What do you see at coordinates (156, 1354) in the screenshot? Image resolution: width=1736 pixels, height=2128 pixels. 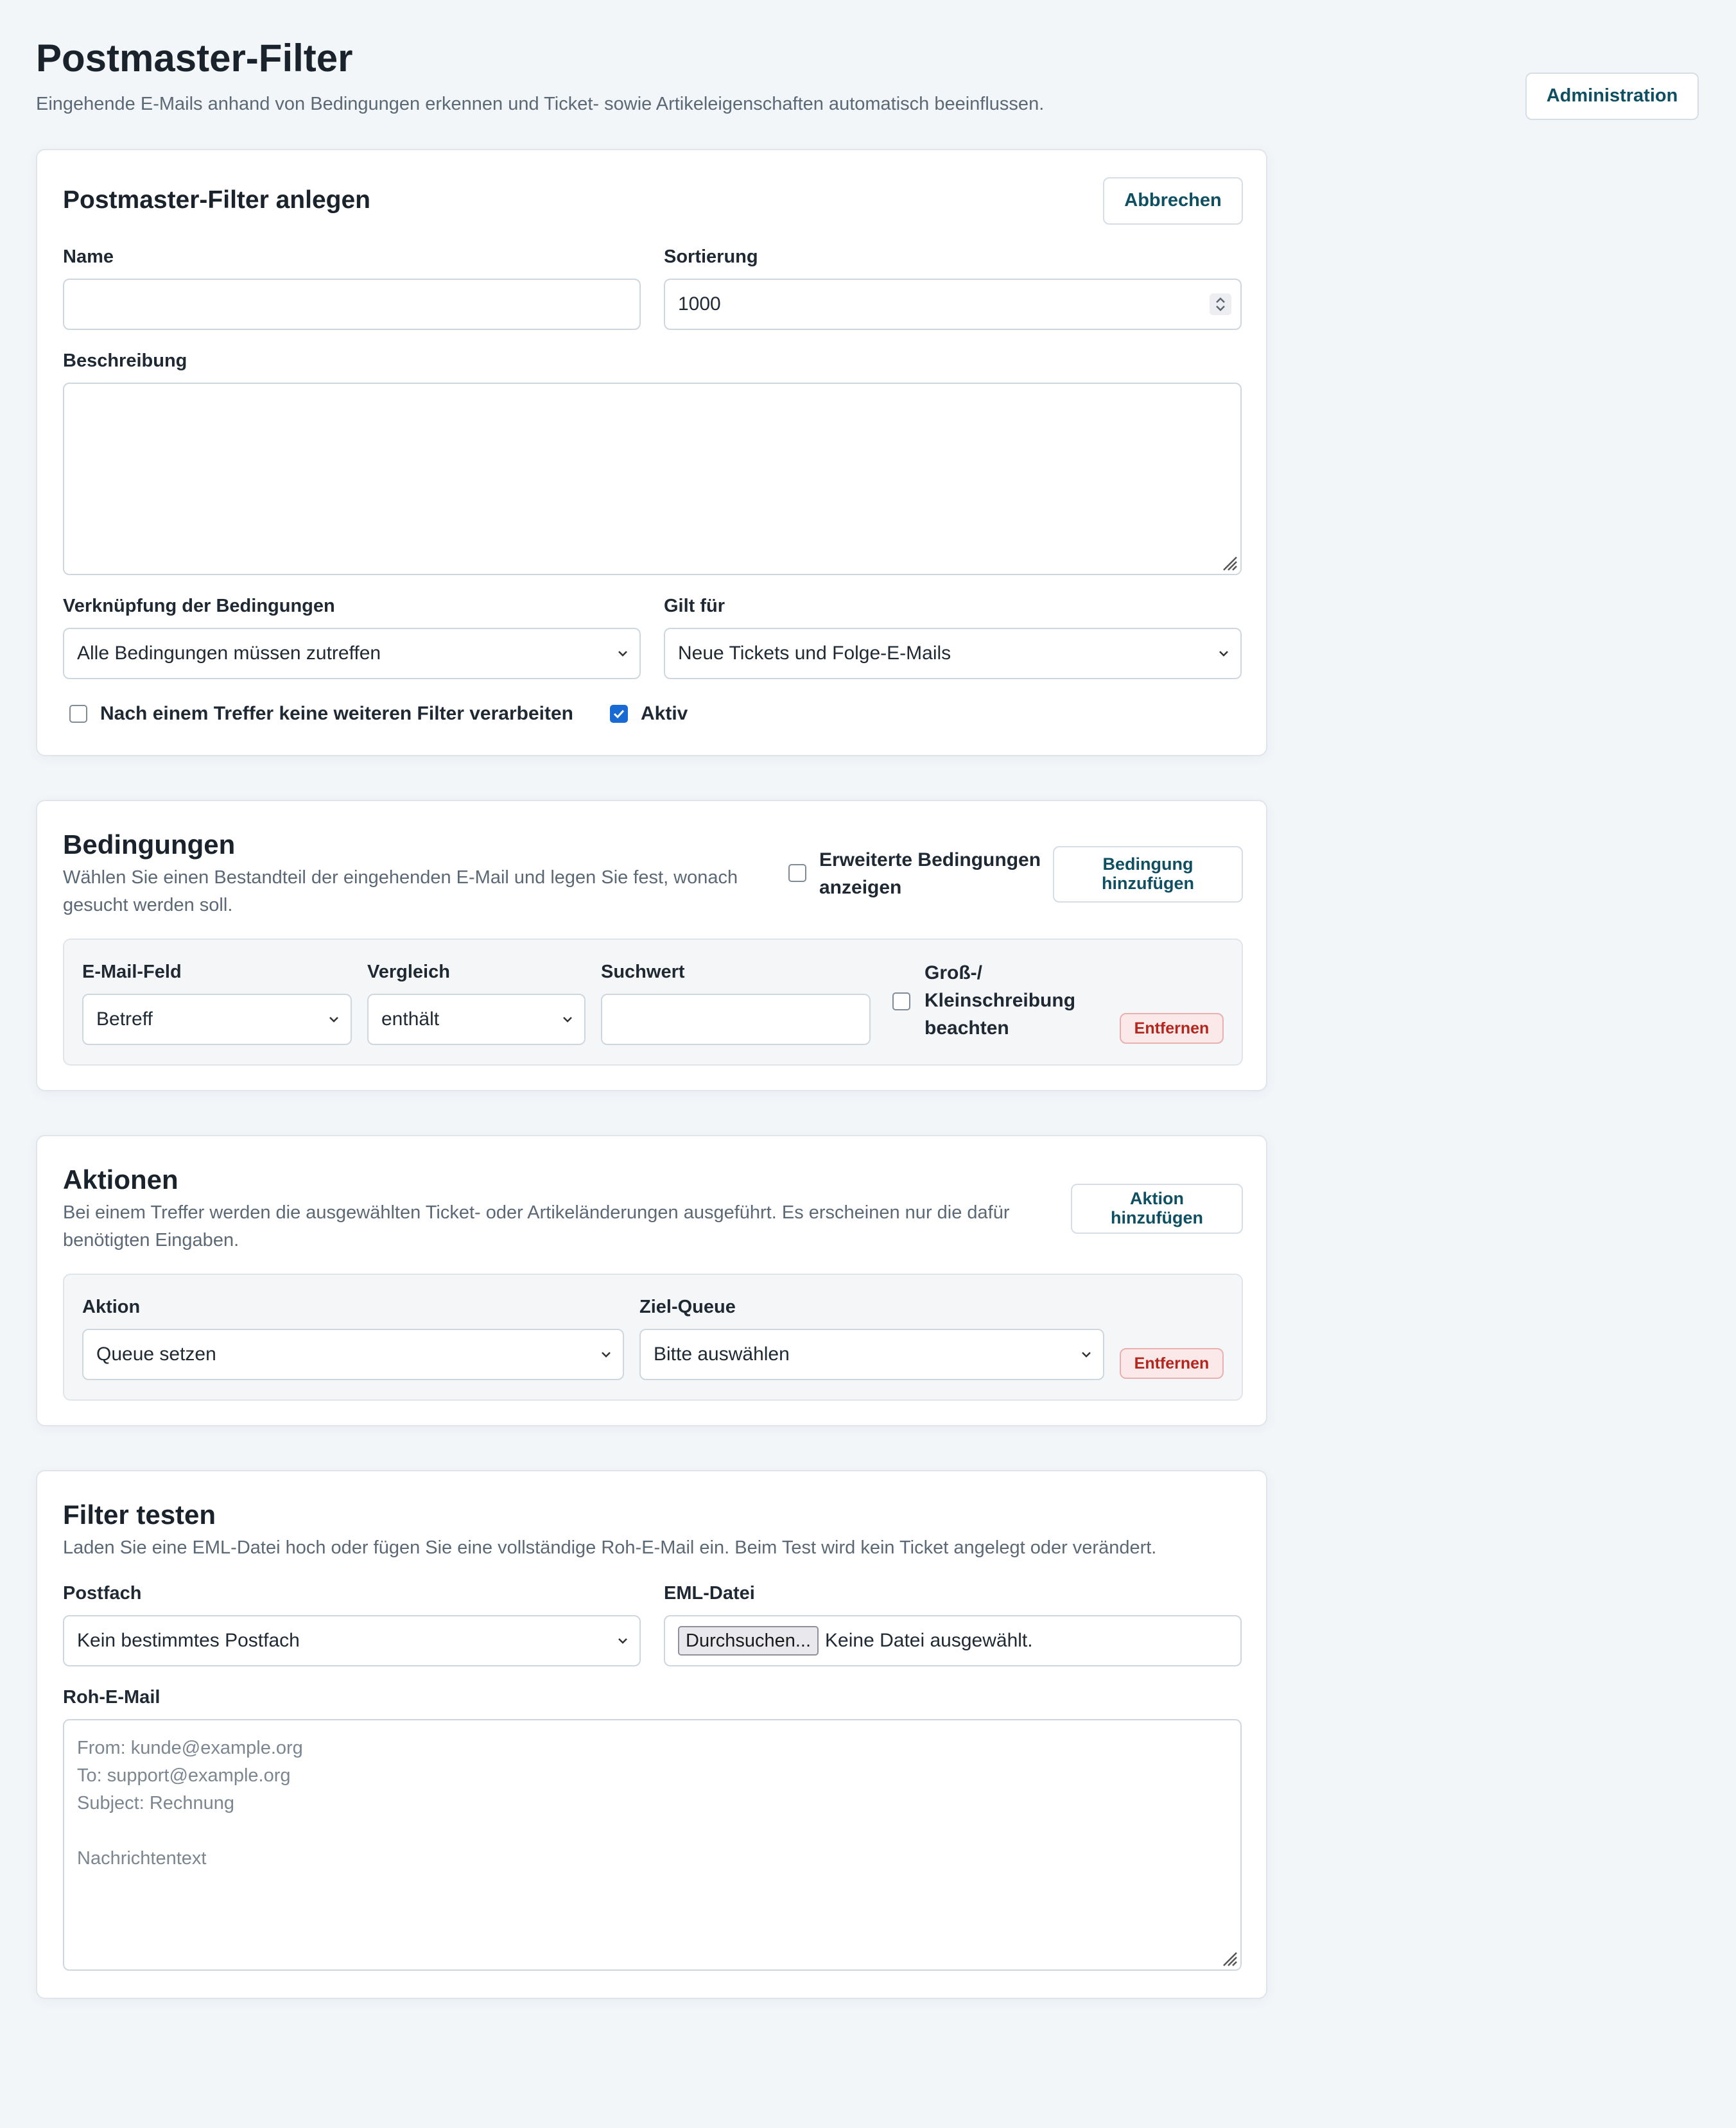 I see `action-value: Queue setzen` at bounding box center [156, 1354].